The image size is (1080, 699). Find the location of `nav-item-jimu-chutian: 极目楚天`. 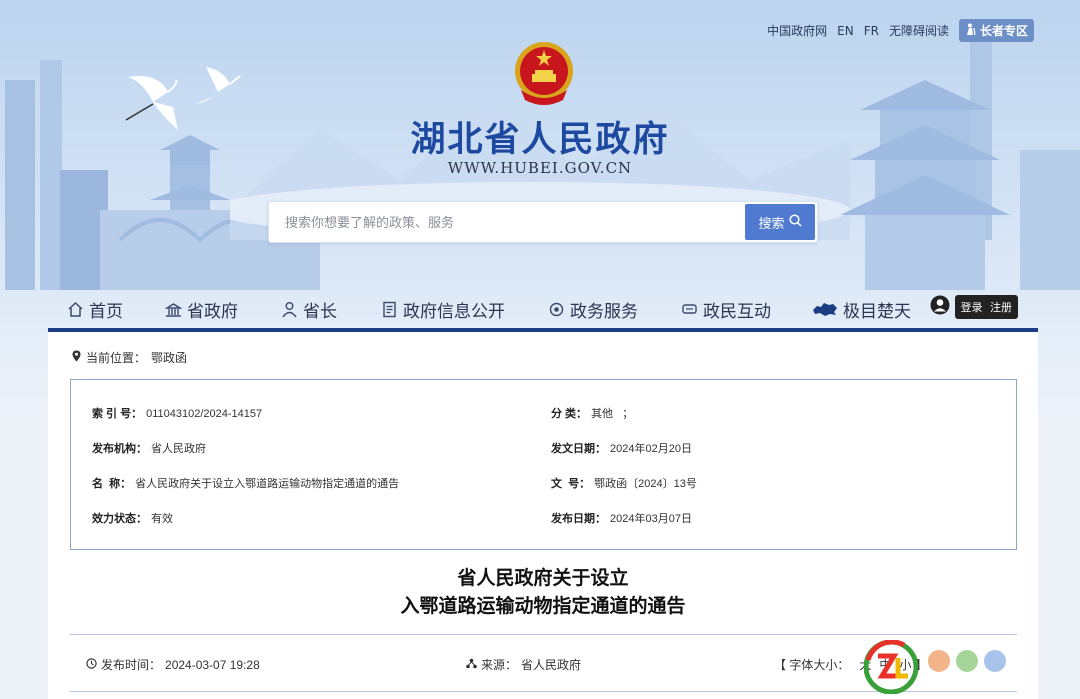

nav-item-jimu-chutian: 极目楚天 is located at coordinates (861, 309).